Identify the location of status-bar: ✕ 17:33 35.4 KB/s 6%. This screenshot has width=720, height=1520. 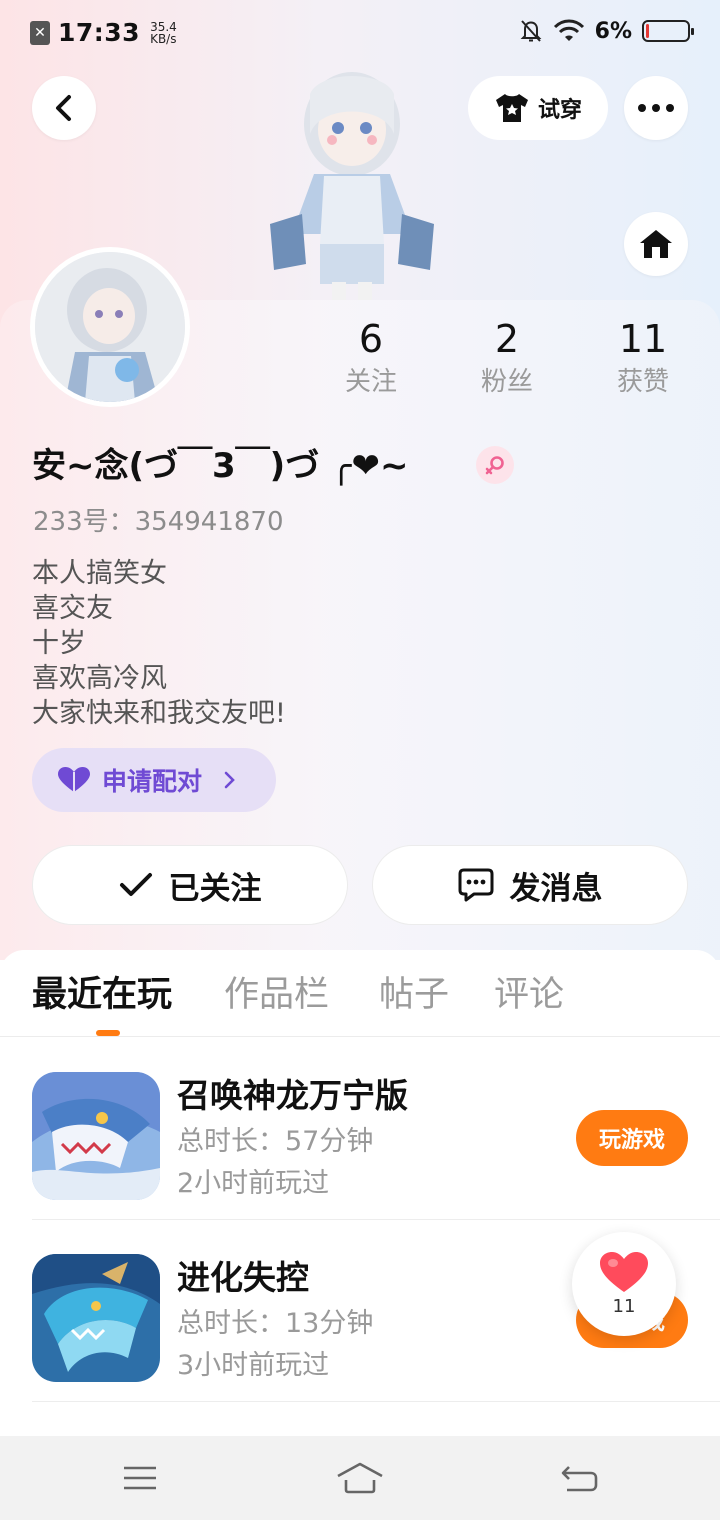
(360, 32).